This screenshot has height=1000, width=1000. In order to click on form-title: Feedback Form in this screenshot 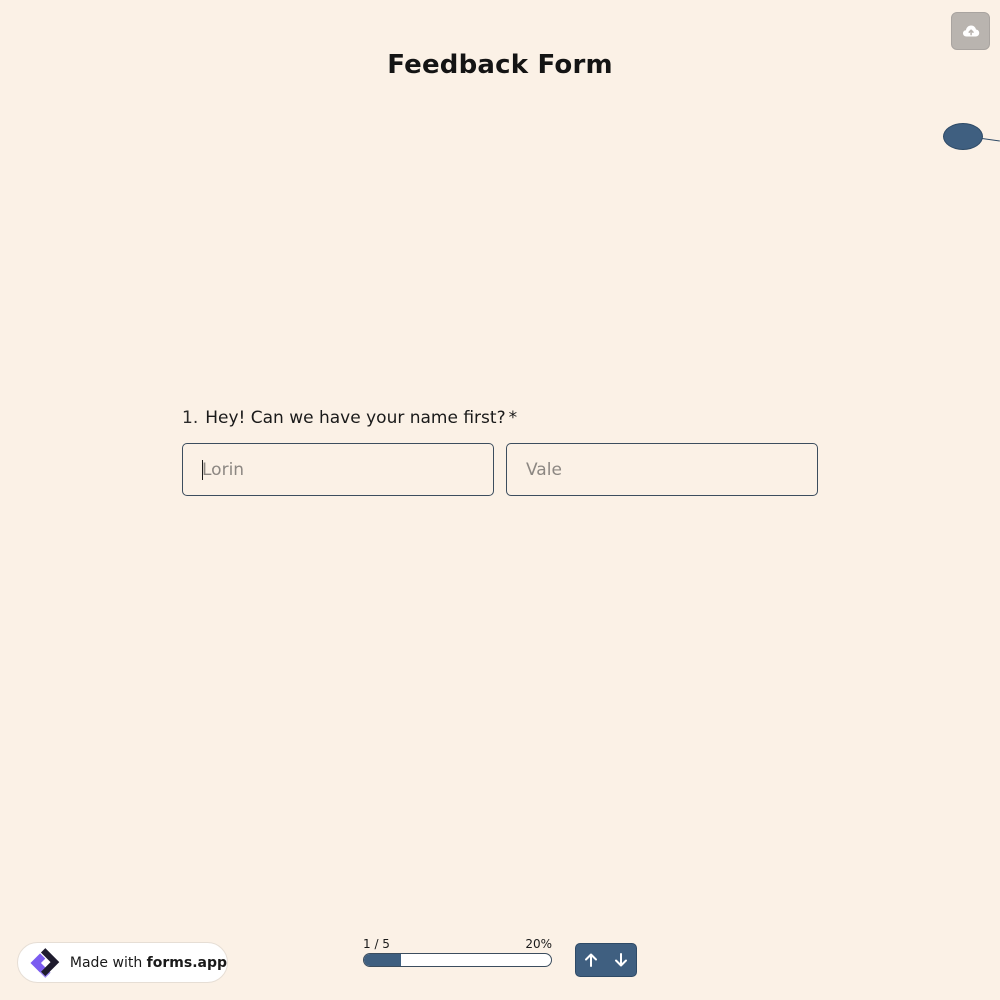, I will do `click(500, 65)`.